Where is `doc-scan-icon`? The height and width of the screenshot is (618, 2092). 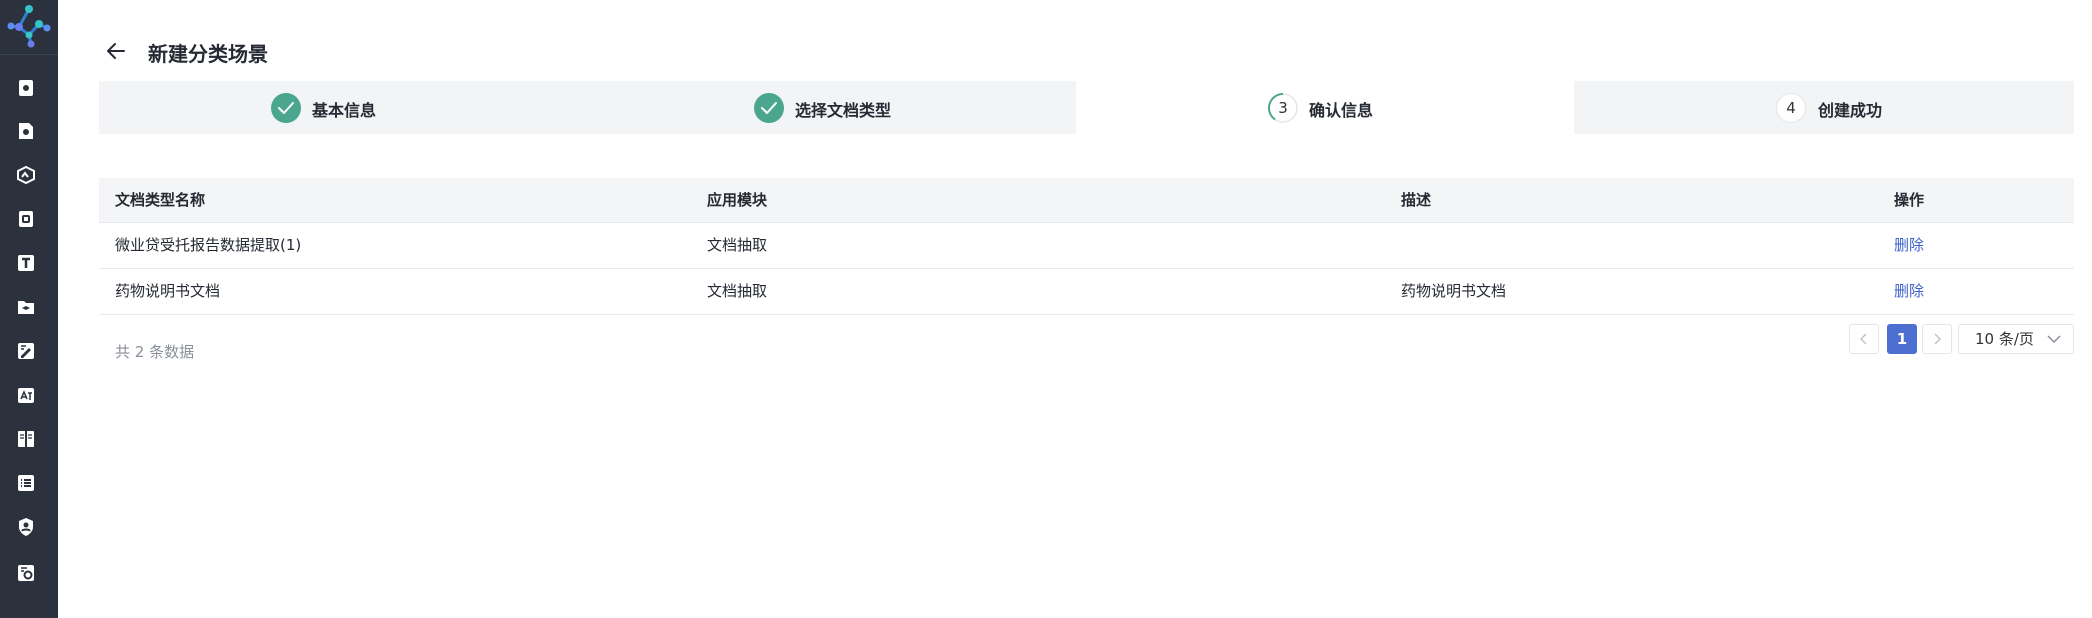
doc-scan-icon is located at coordinates (26, 88).